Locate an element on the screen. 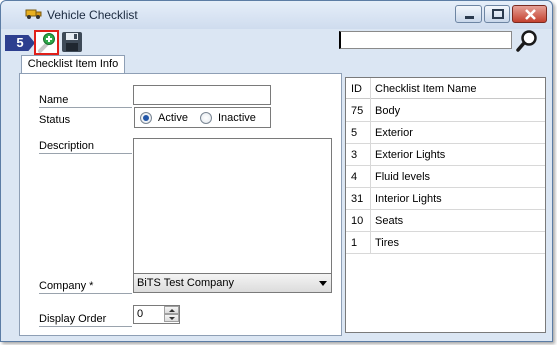 Image resolution: width=557 pixels, height=345 pixels. row-name: Exterior Lights is located at coordinates (410, 155).